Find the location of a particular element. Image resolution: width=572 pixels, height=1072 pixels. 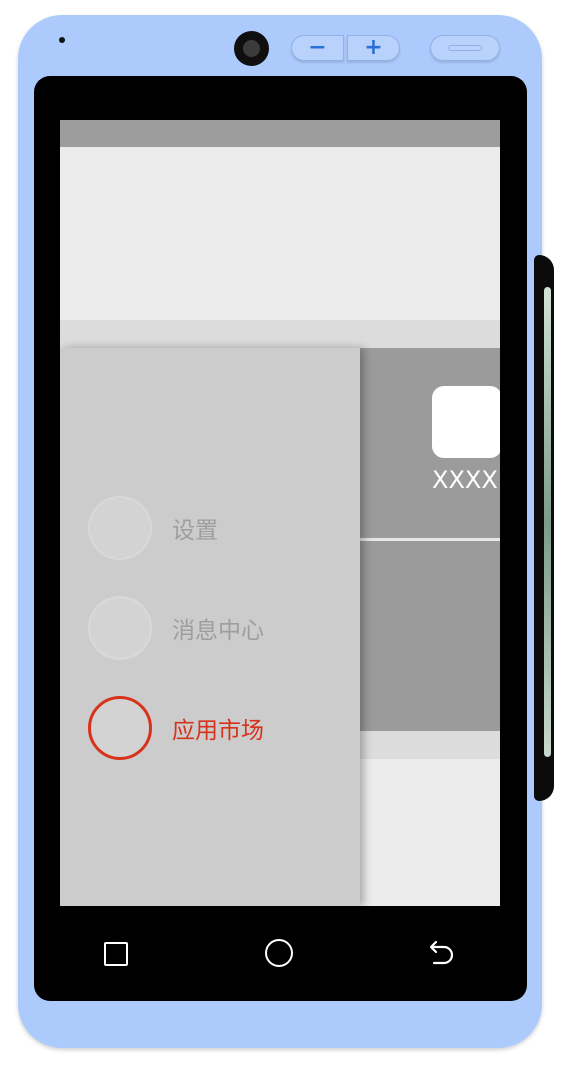

side-band-highlight is located at coordinates (547, 522).